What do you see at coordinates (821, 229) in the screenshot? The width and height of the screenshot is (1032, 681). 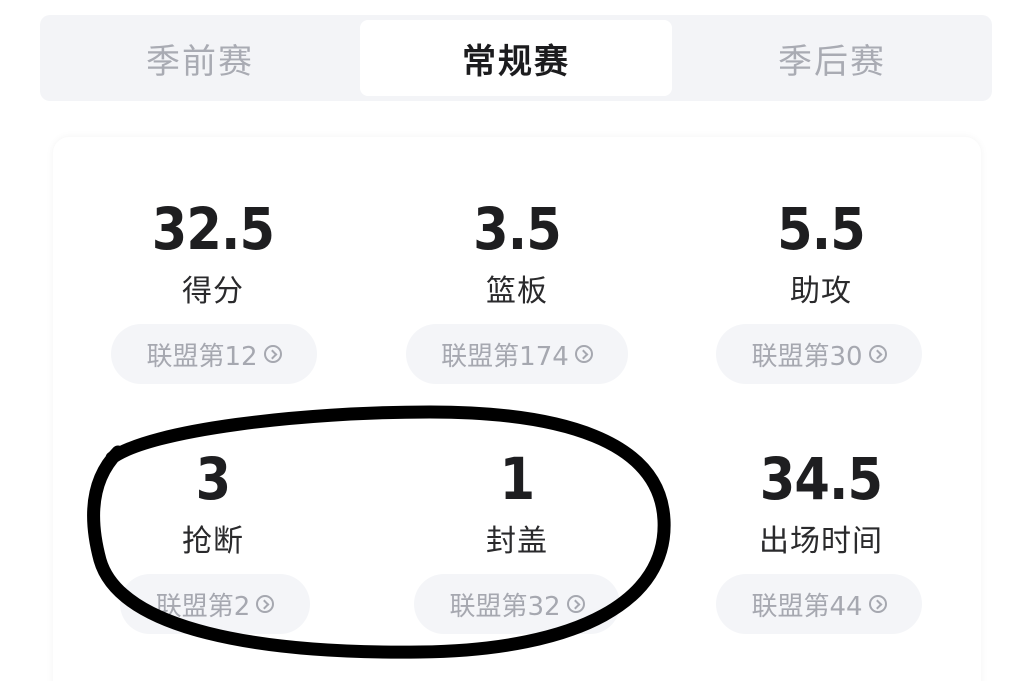 I see `stat-value: 5.5` at bounding box center [821, 229].